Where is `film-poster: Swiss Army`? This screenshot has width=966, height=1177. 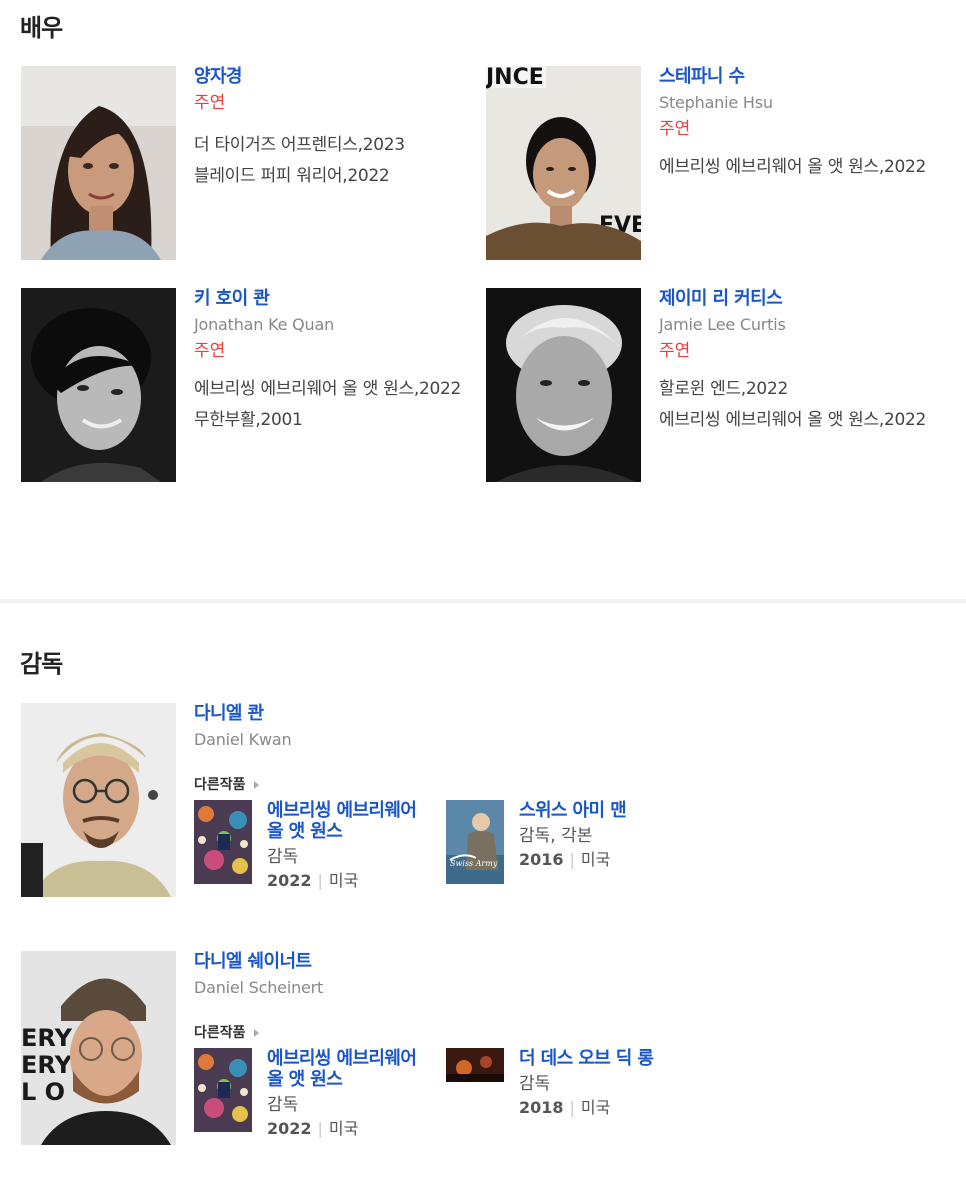 film-poster: Swiss Army is located at coordinates (475, 842).